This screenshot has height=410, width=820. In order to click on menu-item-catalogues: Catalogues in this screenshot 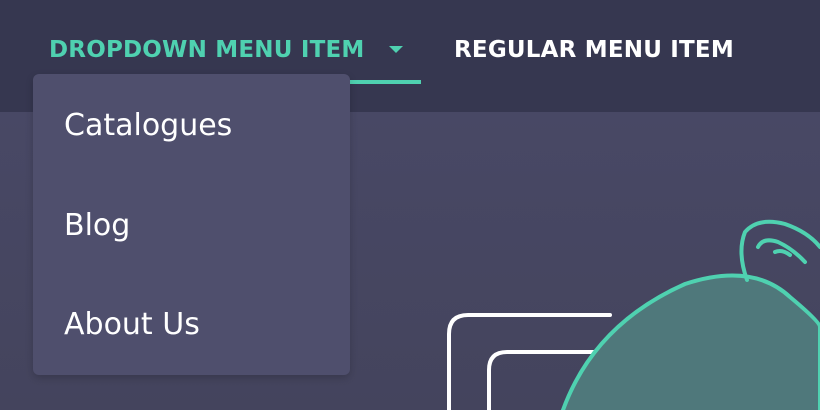, I will do `click(148, 126)`.